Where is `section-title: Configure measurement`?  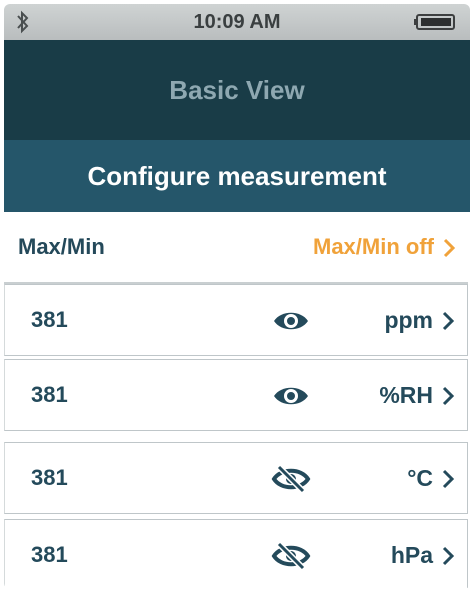 section-title: Configure measurement is located at coordinates (237, 175).